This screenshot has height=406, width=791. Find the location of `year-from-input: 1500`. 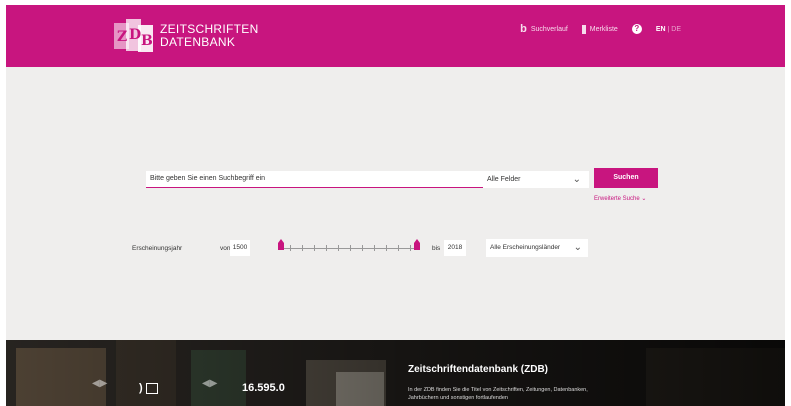

year-from-input: 1500 is located at coordinates (240, 248).